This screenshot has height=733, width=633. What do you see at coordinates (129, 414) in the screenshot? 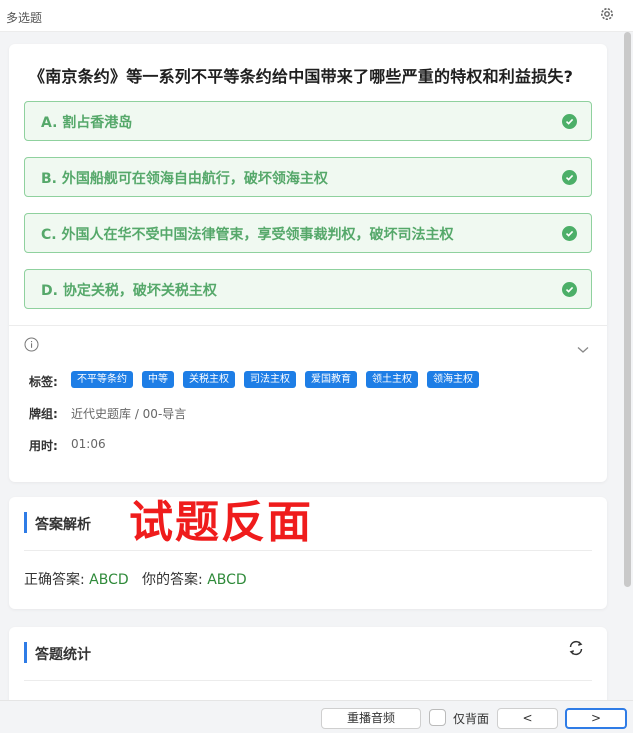
I see `deck-value: 近代史题库 / 00-导言` at bounding box center [129, 414].